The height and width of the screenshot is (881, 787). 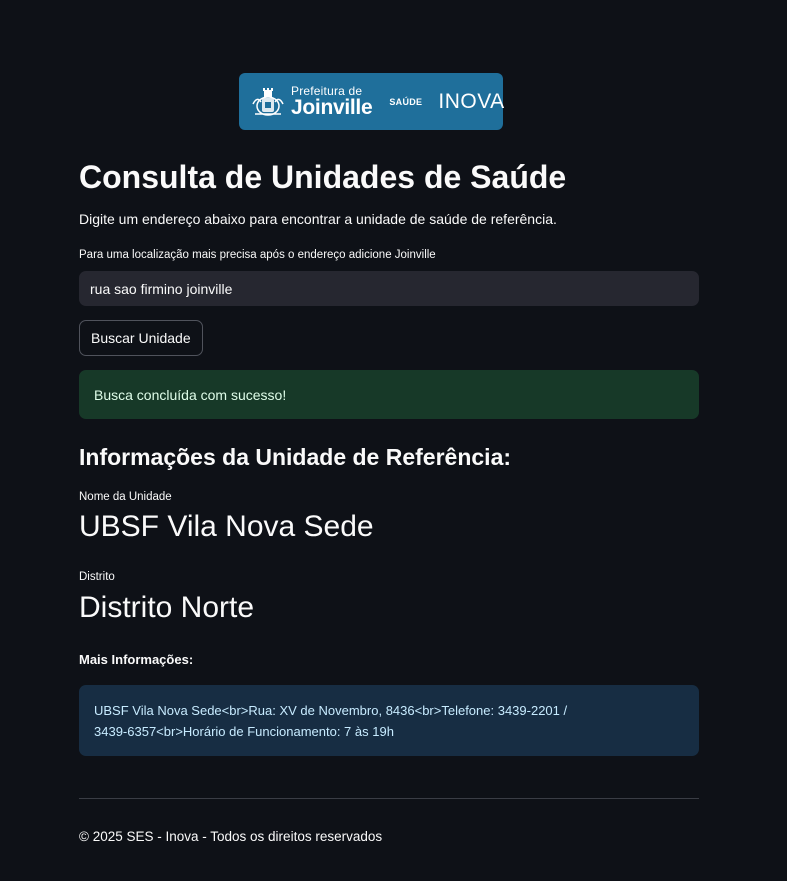 What do you see at coordinates (97, 577) in the screenshot?
I see `district-label: Distrito` at bounding box center [97, 577].